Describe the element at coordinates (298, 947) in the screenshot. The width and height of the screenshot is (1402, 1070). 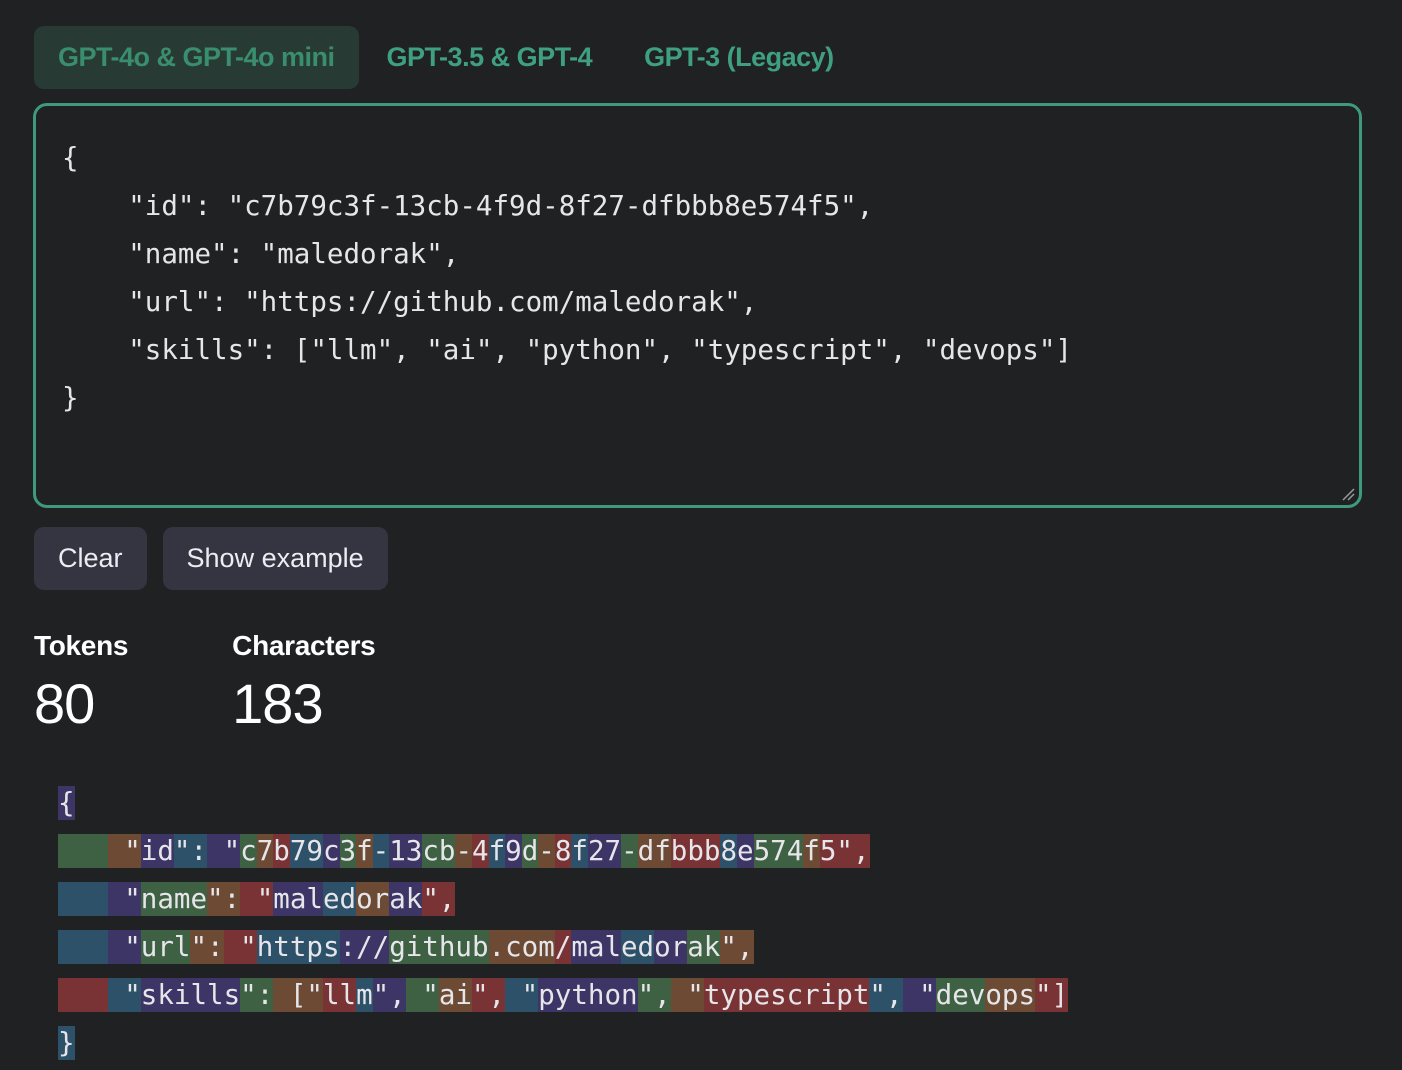
I see `token: https` at that location.